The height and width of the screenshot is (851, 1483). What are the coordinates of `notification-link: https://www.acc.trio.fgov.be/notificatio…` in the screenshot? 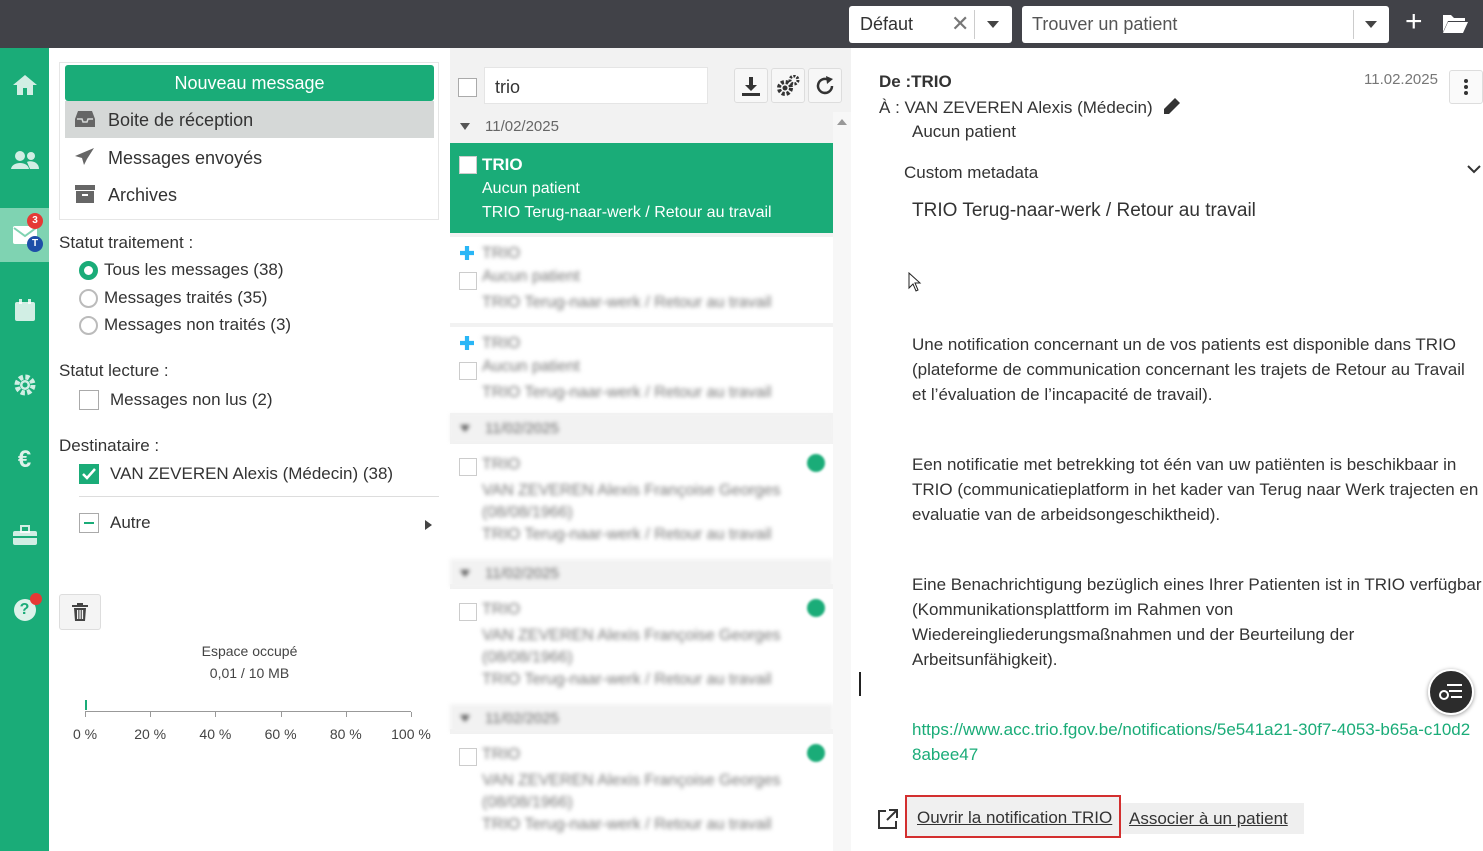 It's located at (1192, 742).